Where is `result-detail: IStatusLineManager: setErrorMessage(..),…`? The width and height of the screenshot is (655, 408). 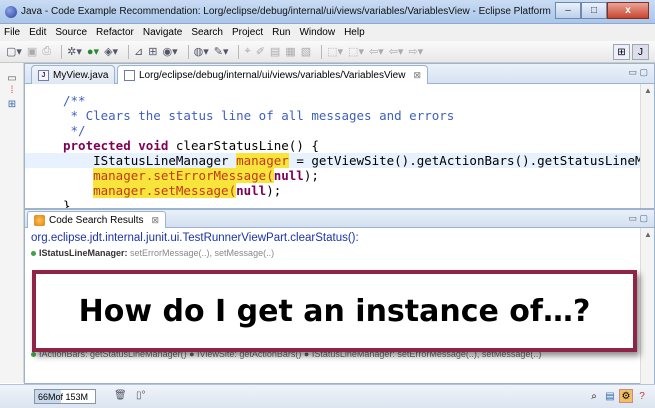
result-detail: IStatusLineManager: setErrorMessage(..),… is located at coordinates (152, 253).